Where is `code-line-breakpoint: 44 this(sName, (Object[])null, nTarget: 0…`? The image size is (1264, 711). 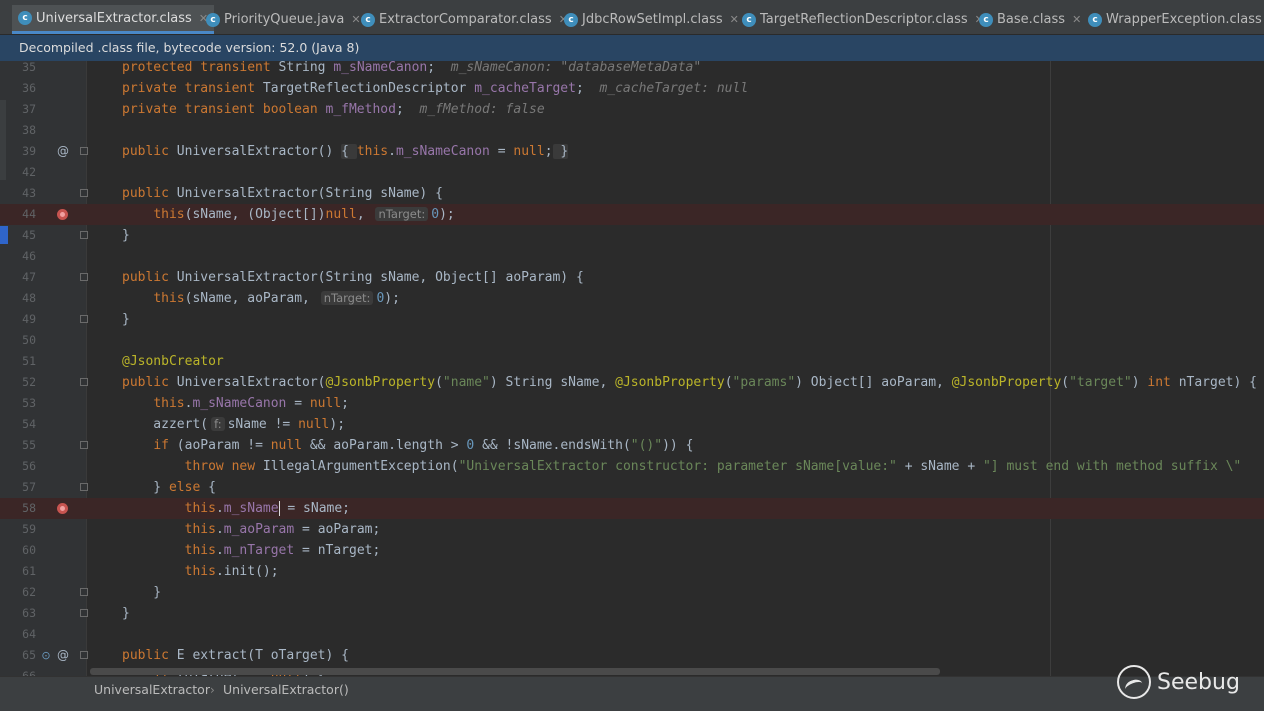 code-line-breakpoint: 44 this(sName, (Object[])null, nTarget: 0… is located at coordinates (632, 214).